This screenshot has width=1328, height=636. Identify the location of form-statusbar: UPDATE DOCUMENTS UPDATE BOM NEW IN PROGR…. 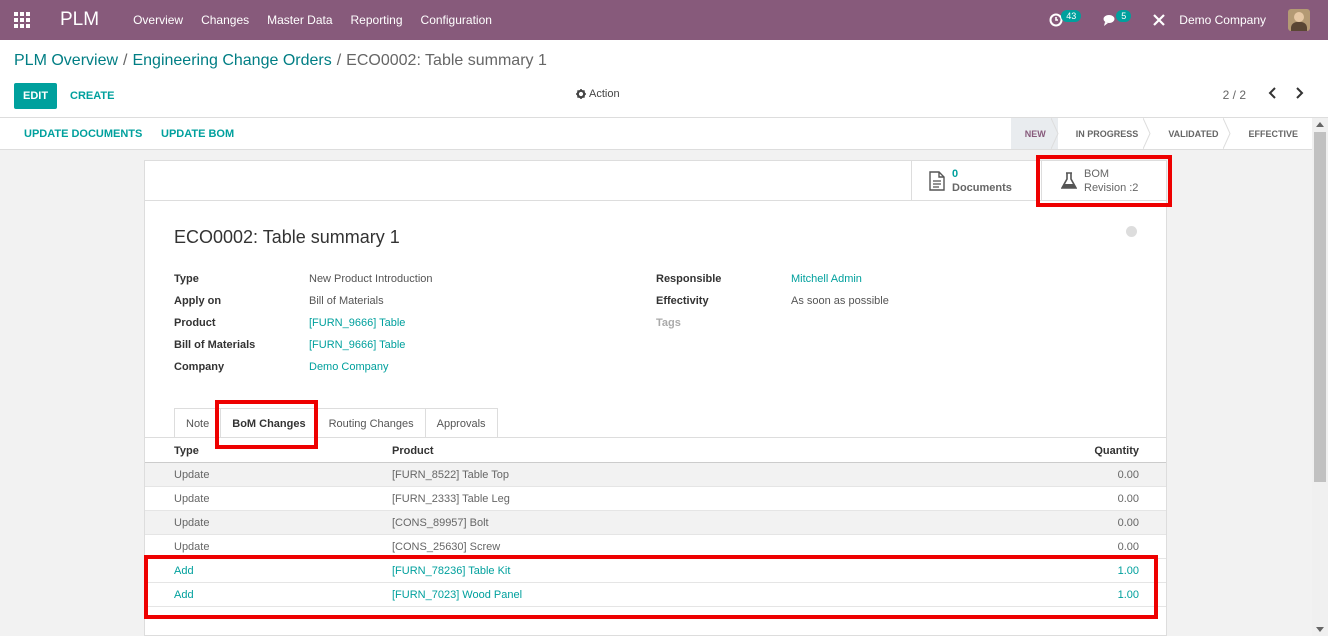
(656, 134).